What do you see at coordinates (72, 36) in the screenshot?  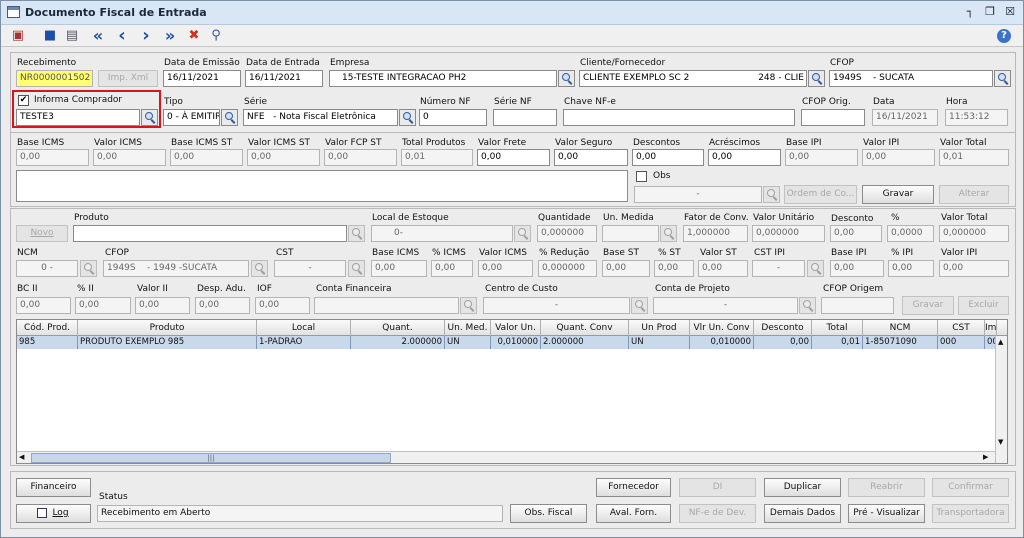 I see `document-icon: ▤` at bounding box center [72, 36].